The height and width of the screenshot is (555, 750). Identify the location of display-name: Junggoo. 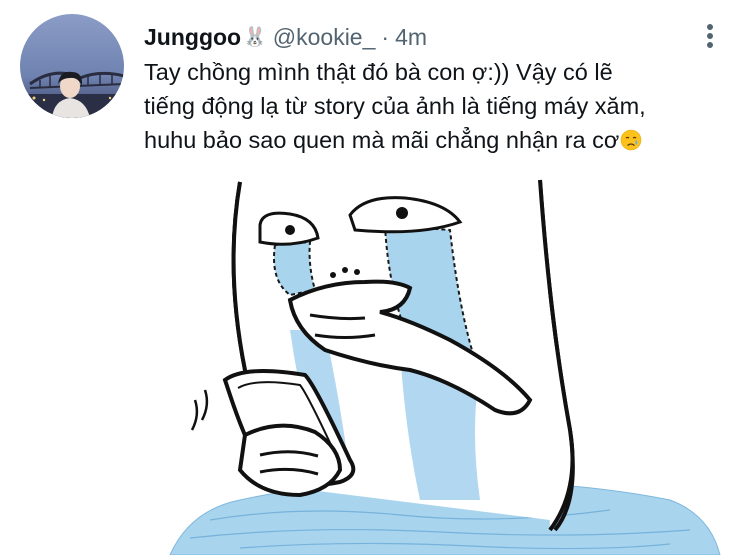
(192, 37).